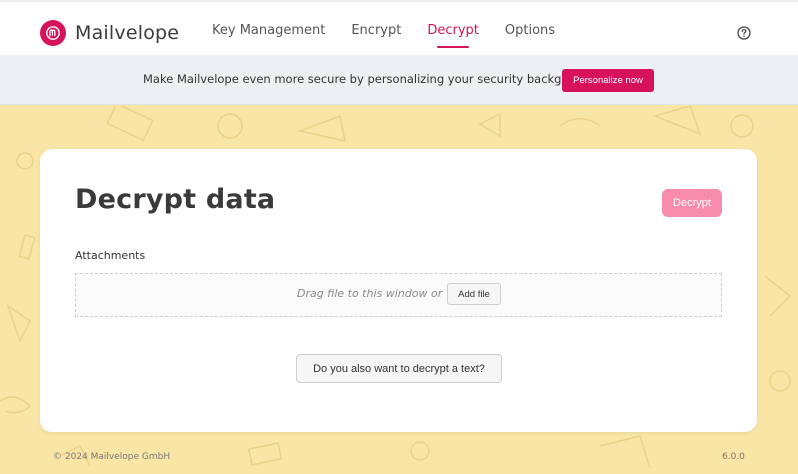  Describe the element at coordinates (733, 457) in the screenshot. I see `footer-version: 6.0.0` at that location.